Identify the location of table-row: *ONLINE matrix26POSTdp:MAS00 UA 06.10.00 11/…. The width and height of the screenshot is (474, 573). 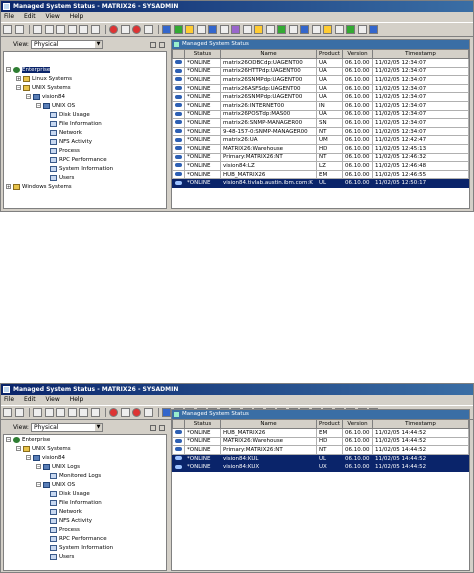
(320, 114).